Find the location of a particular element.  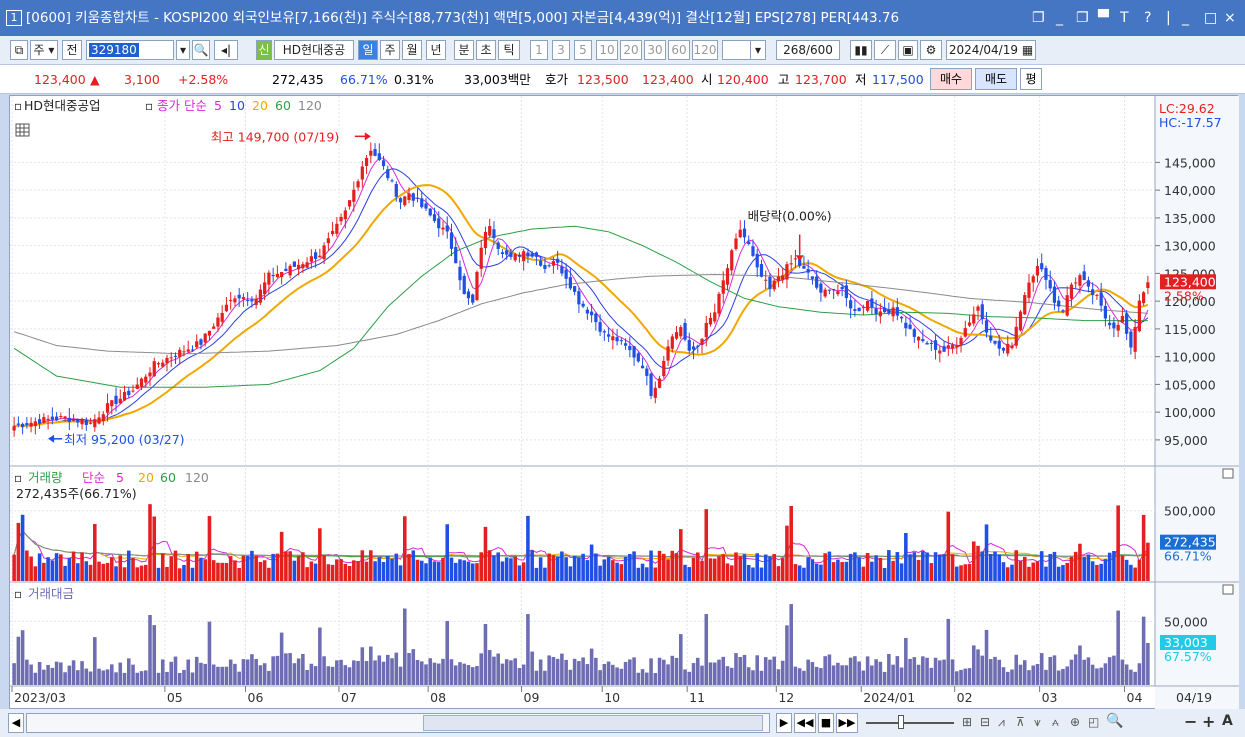

period-second-tab: 초 is located at coordinates (486, 50).